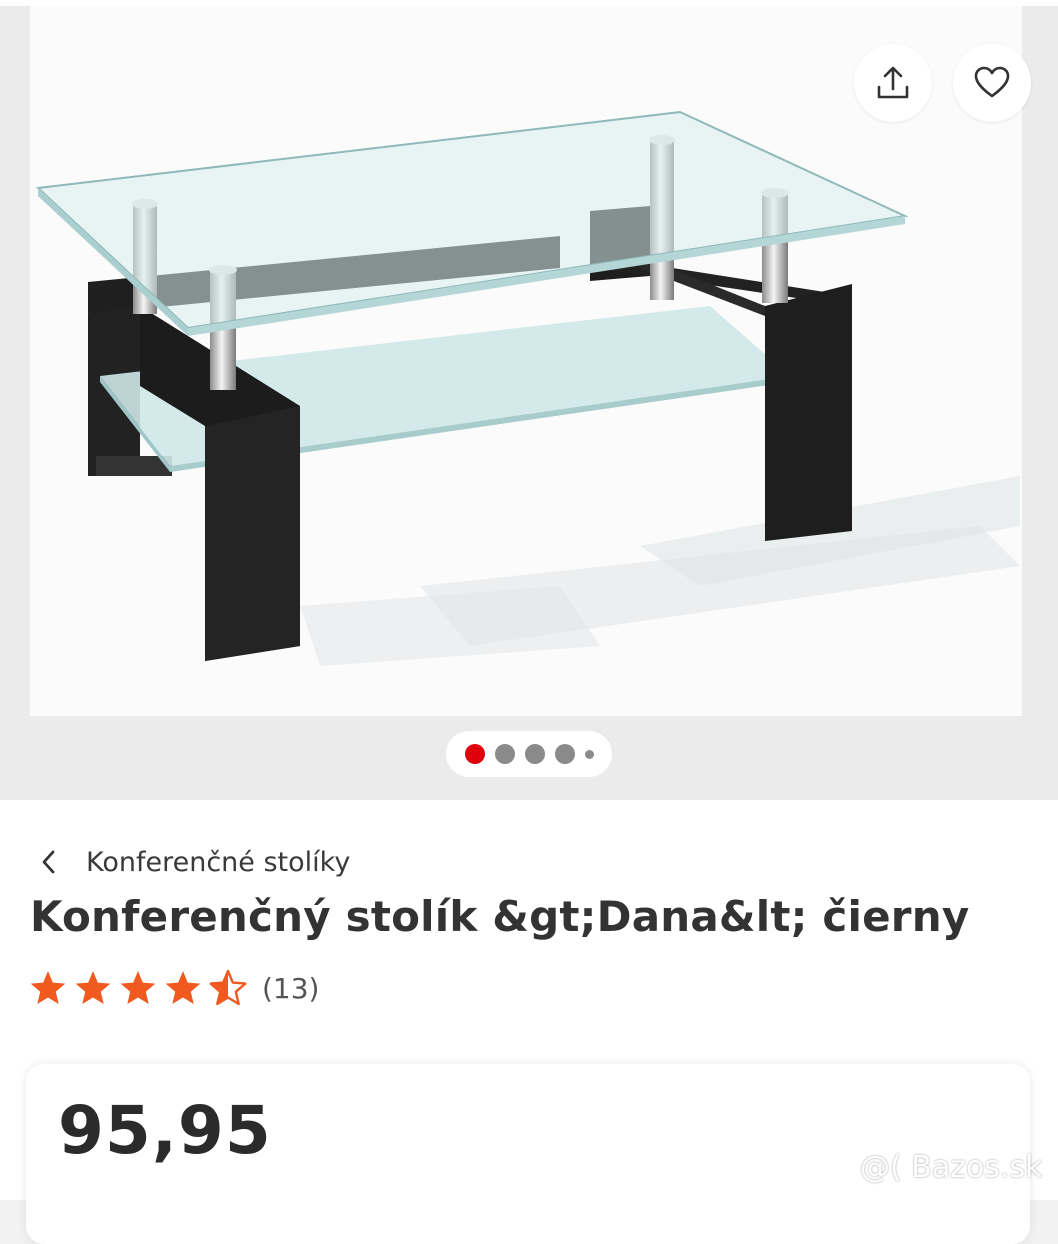 Image resolution: width=1058 pixels, height=1244 pixels. What do you see at coordinates (228, 987) in the screenshot?
I see `star-half-icon` at bounding box center [228, 987].